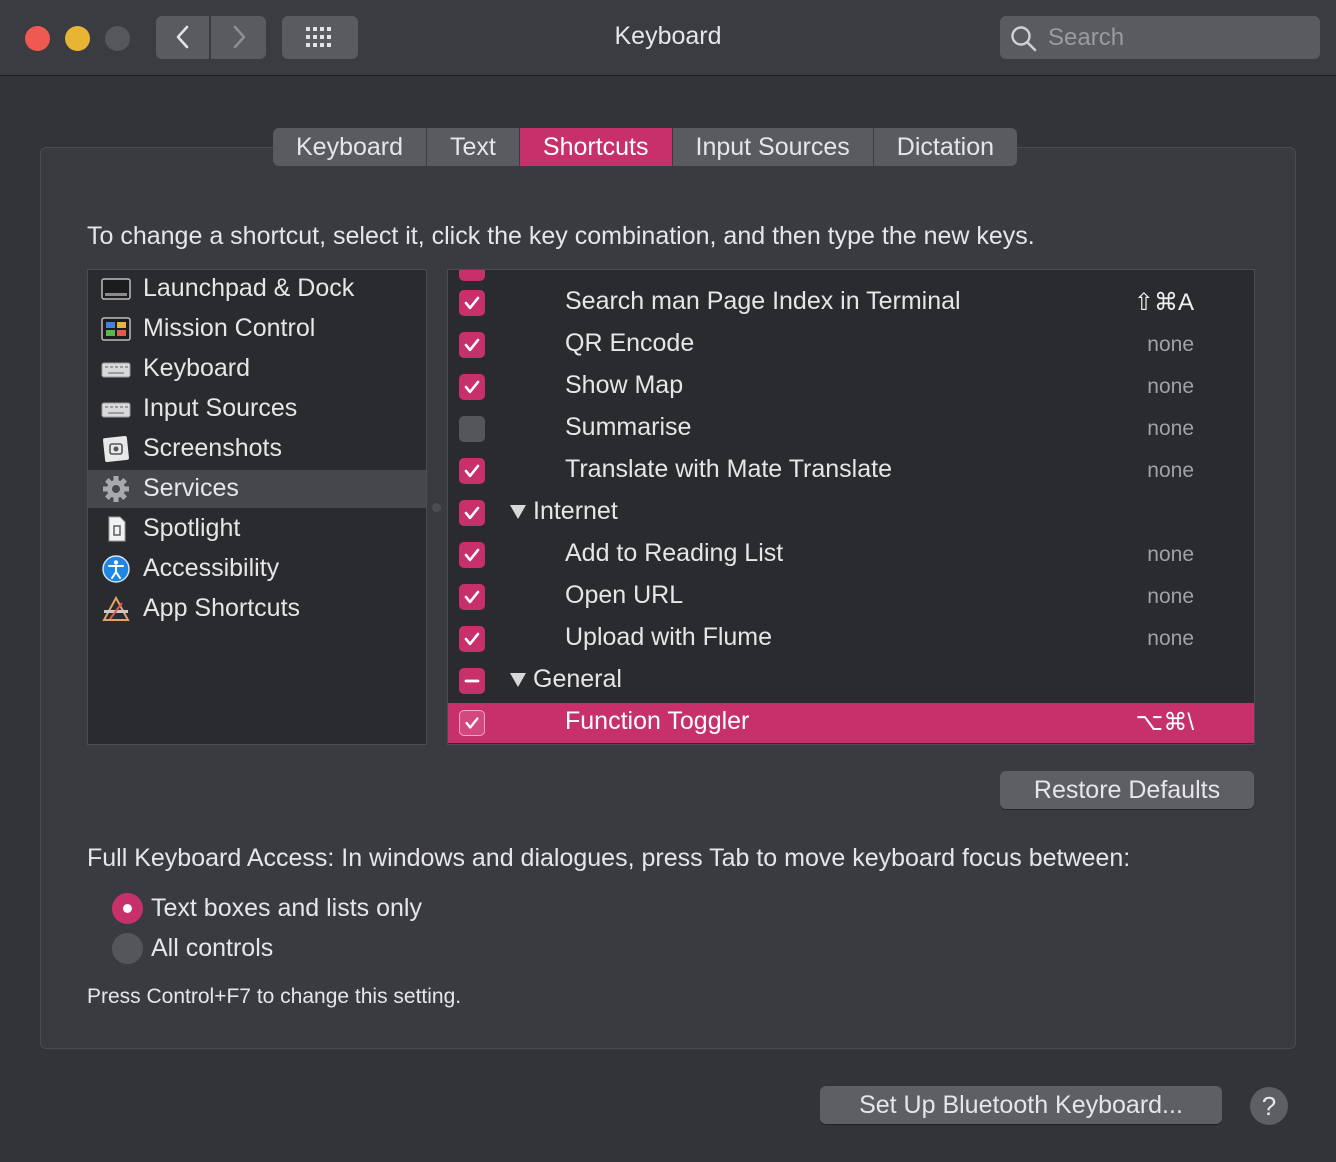 This screenshot has height=1162, width=1336. What do you see at coordinates (851, 681) in the screenshot?
I see `group-row-general: General` at bounding box center [851, 681].